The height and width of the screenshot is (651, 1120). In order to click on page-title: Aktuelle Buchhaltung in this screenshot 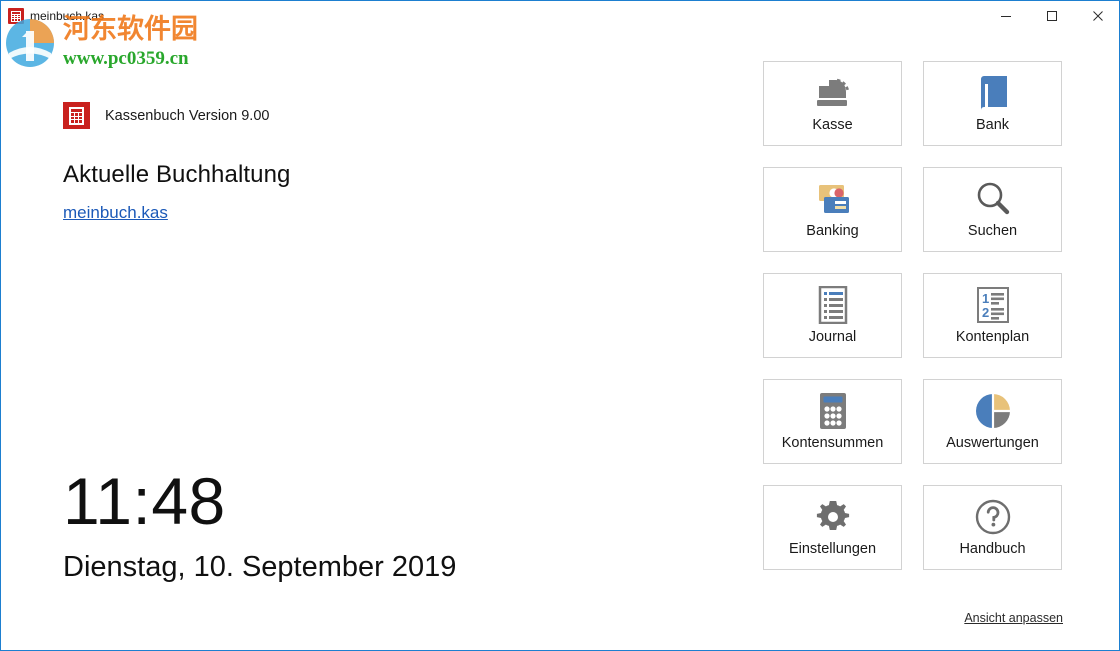, I will do `click(177, 174)`.